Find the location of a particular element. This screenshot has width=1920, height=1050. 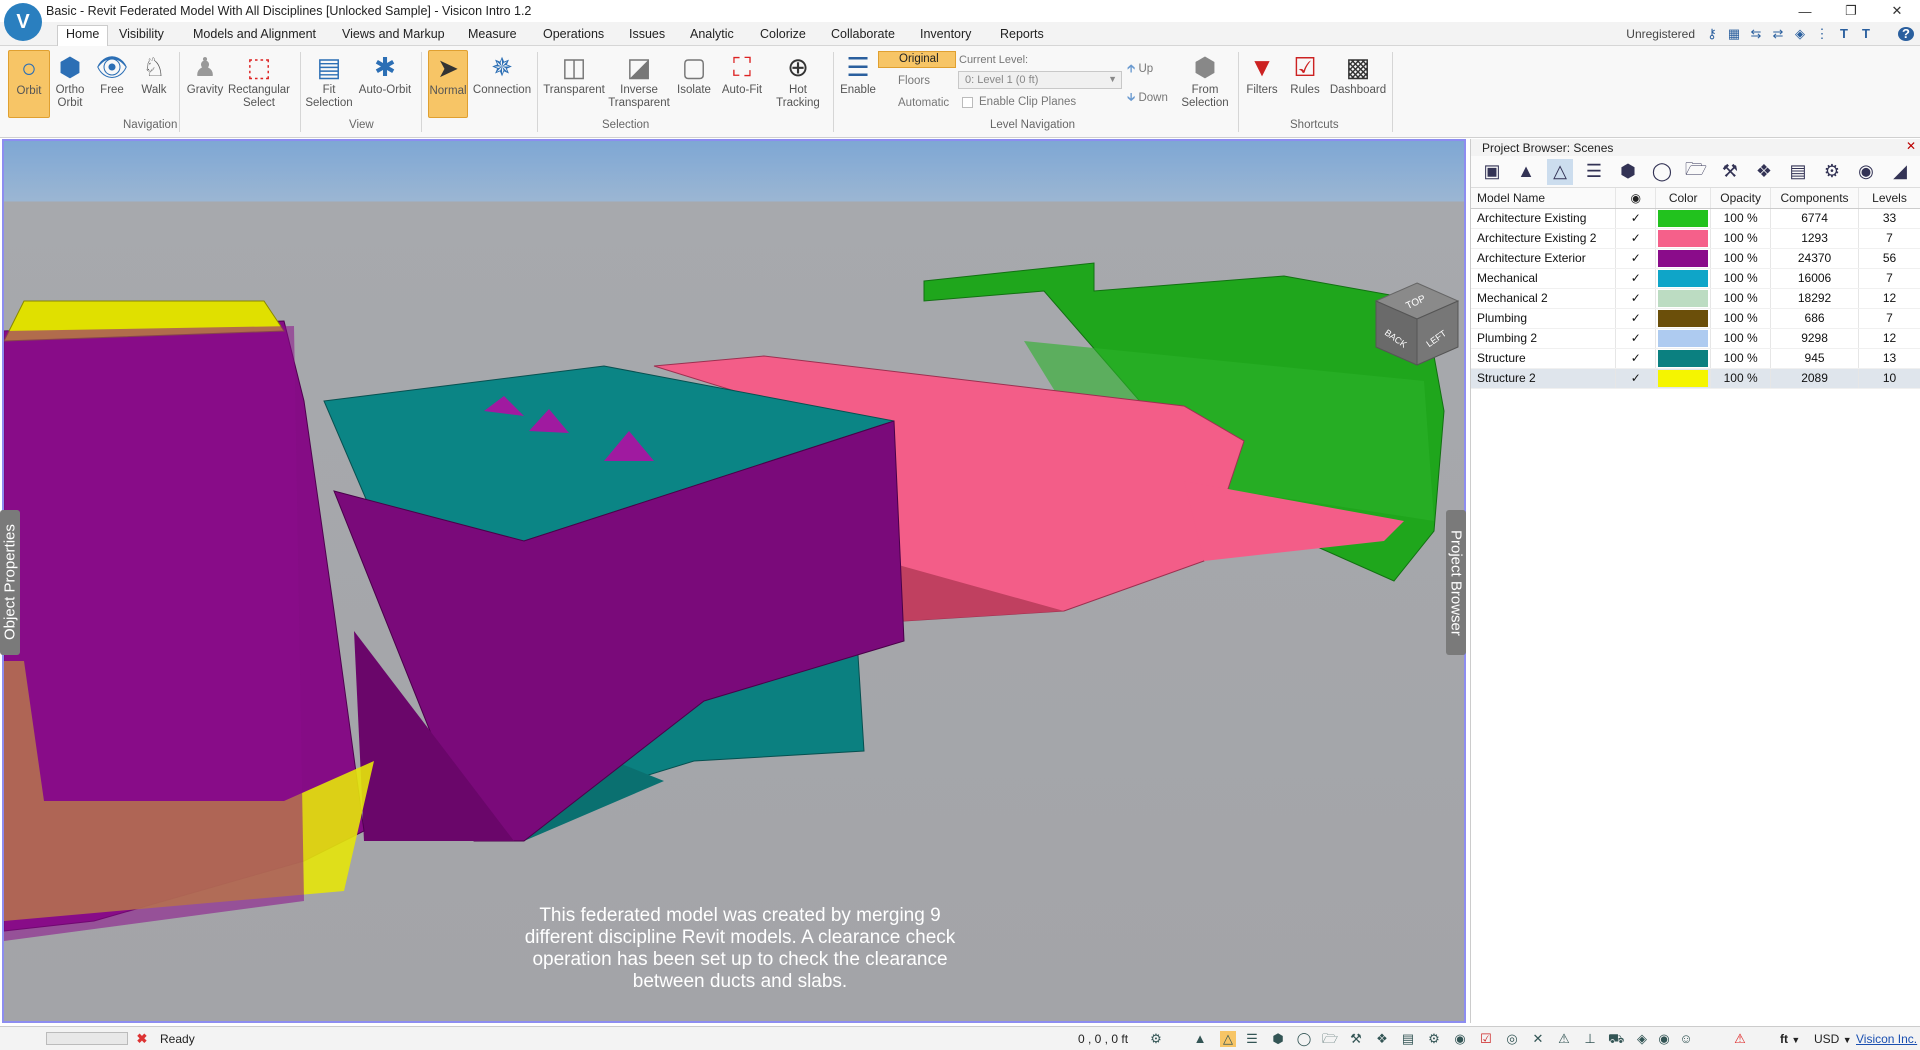

measure-icon: ◢ is located at coordinates (1900, 172).